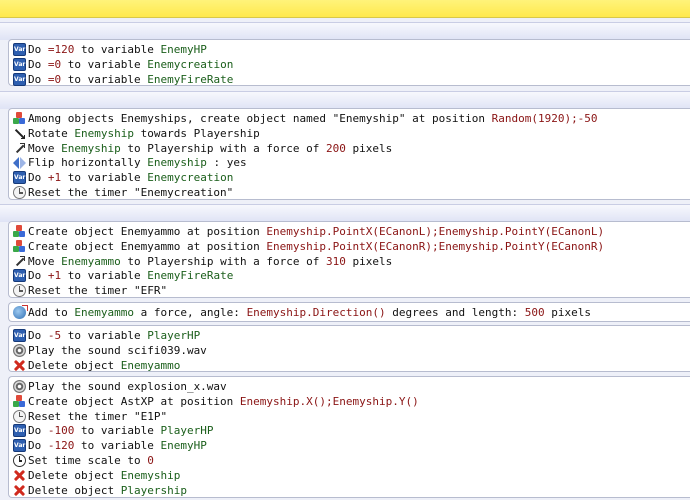 The height and width of the screenshot is (500, 690). I want to click on action-row: Set time scale to 0, so click(83, 460).